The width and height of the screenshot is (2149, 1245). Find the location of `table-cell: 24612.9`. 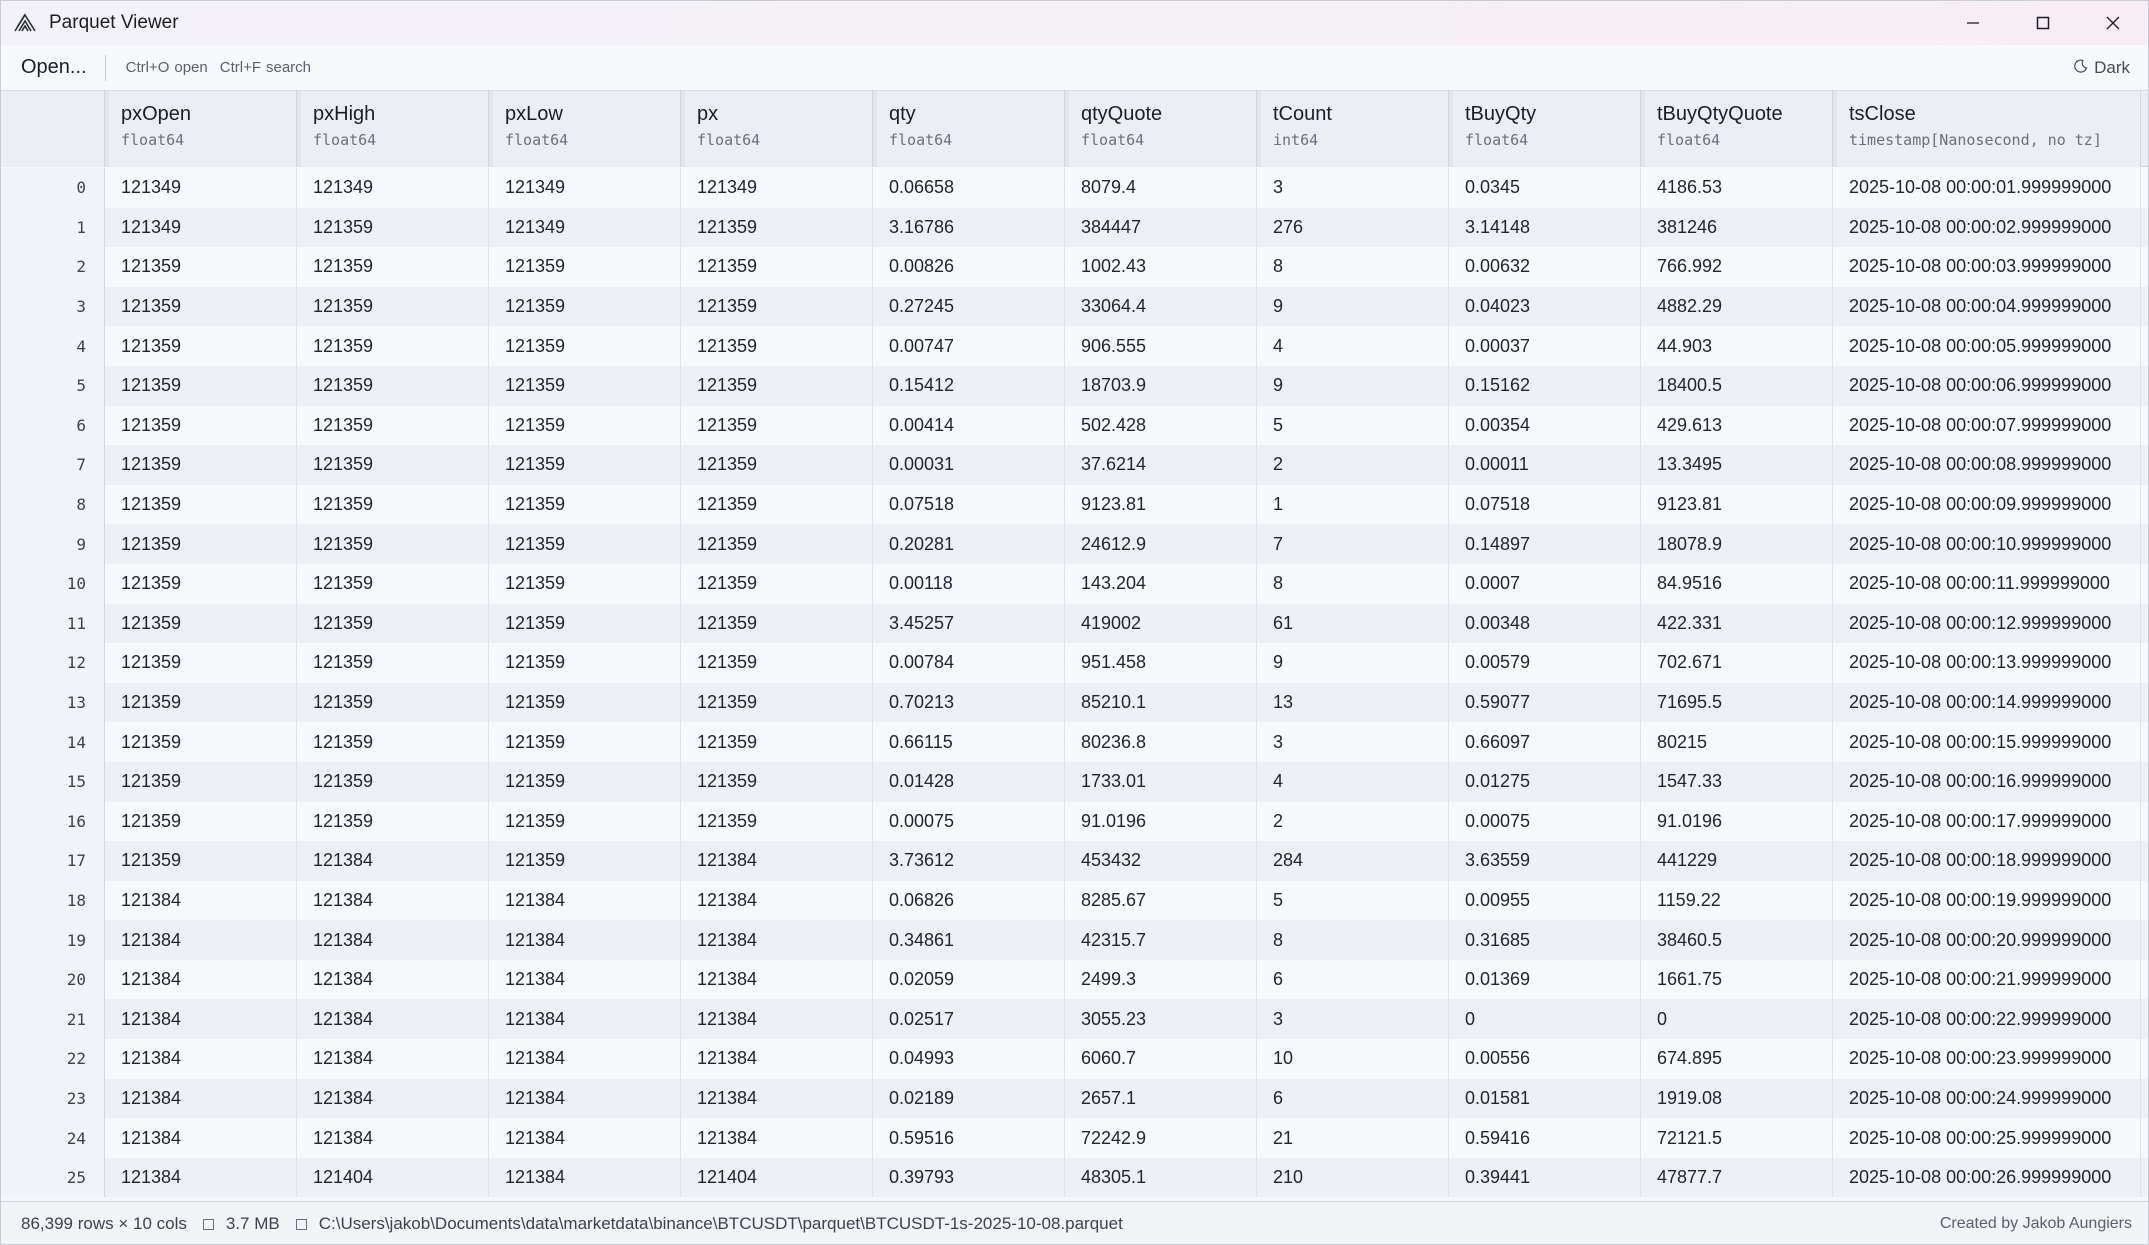

table-cell: 24612.9 is located at coordinates (1163, 544).